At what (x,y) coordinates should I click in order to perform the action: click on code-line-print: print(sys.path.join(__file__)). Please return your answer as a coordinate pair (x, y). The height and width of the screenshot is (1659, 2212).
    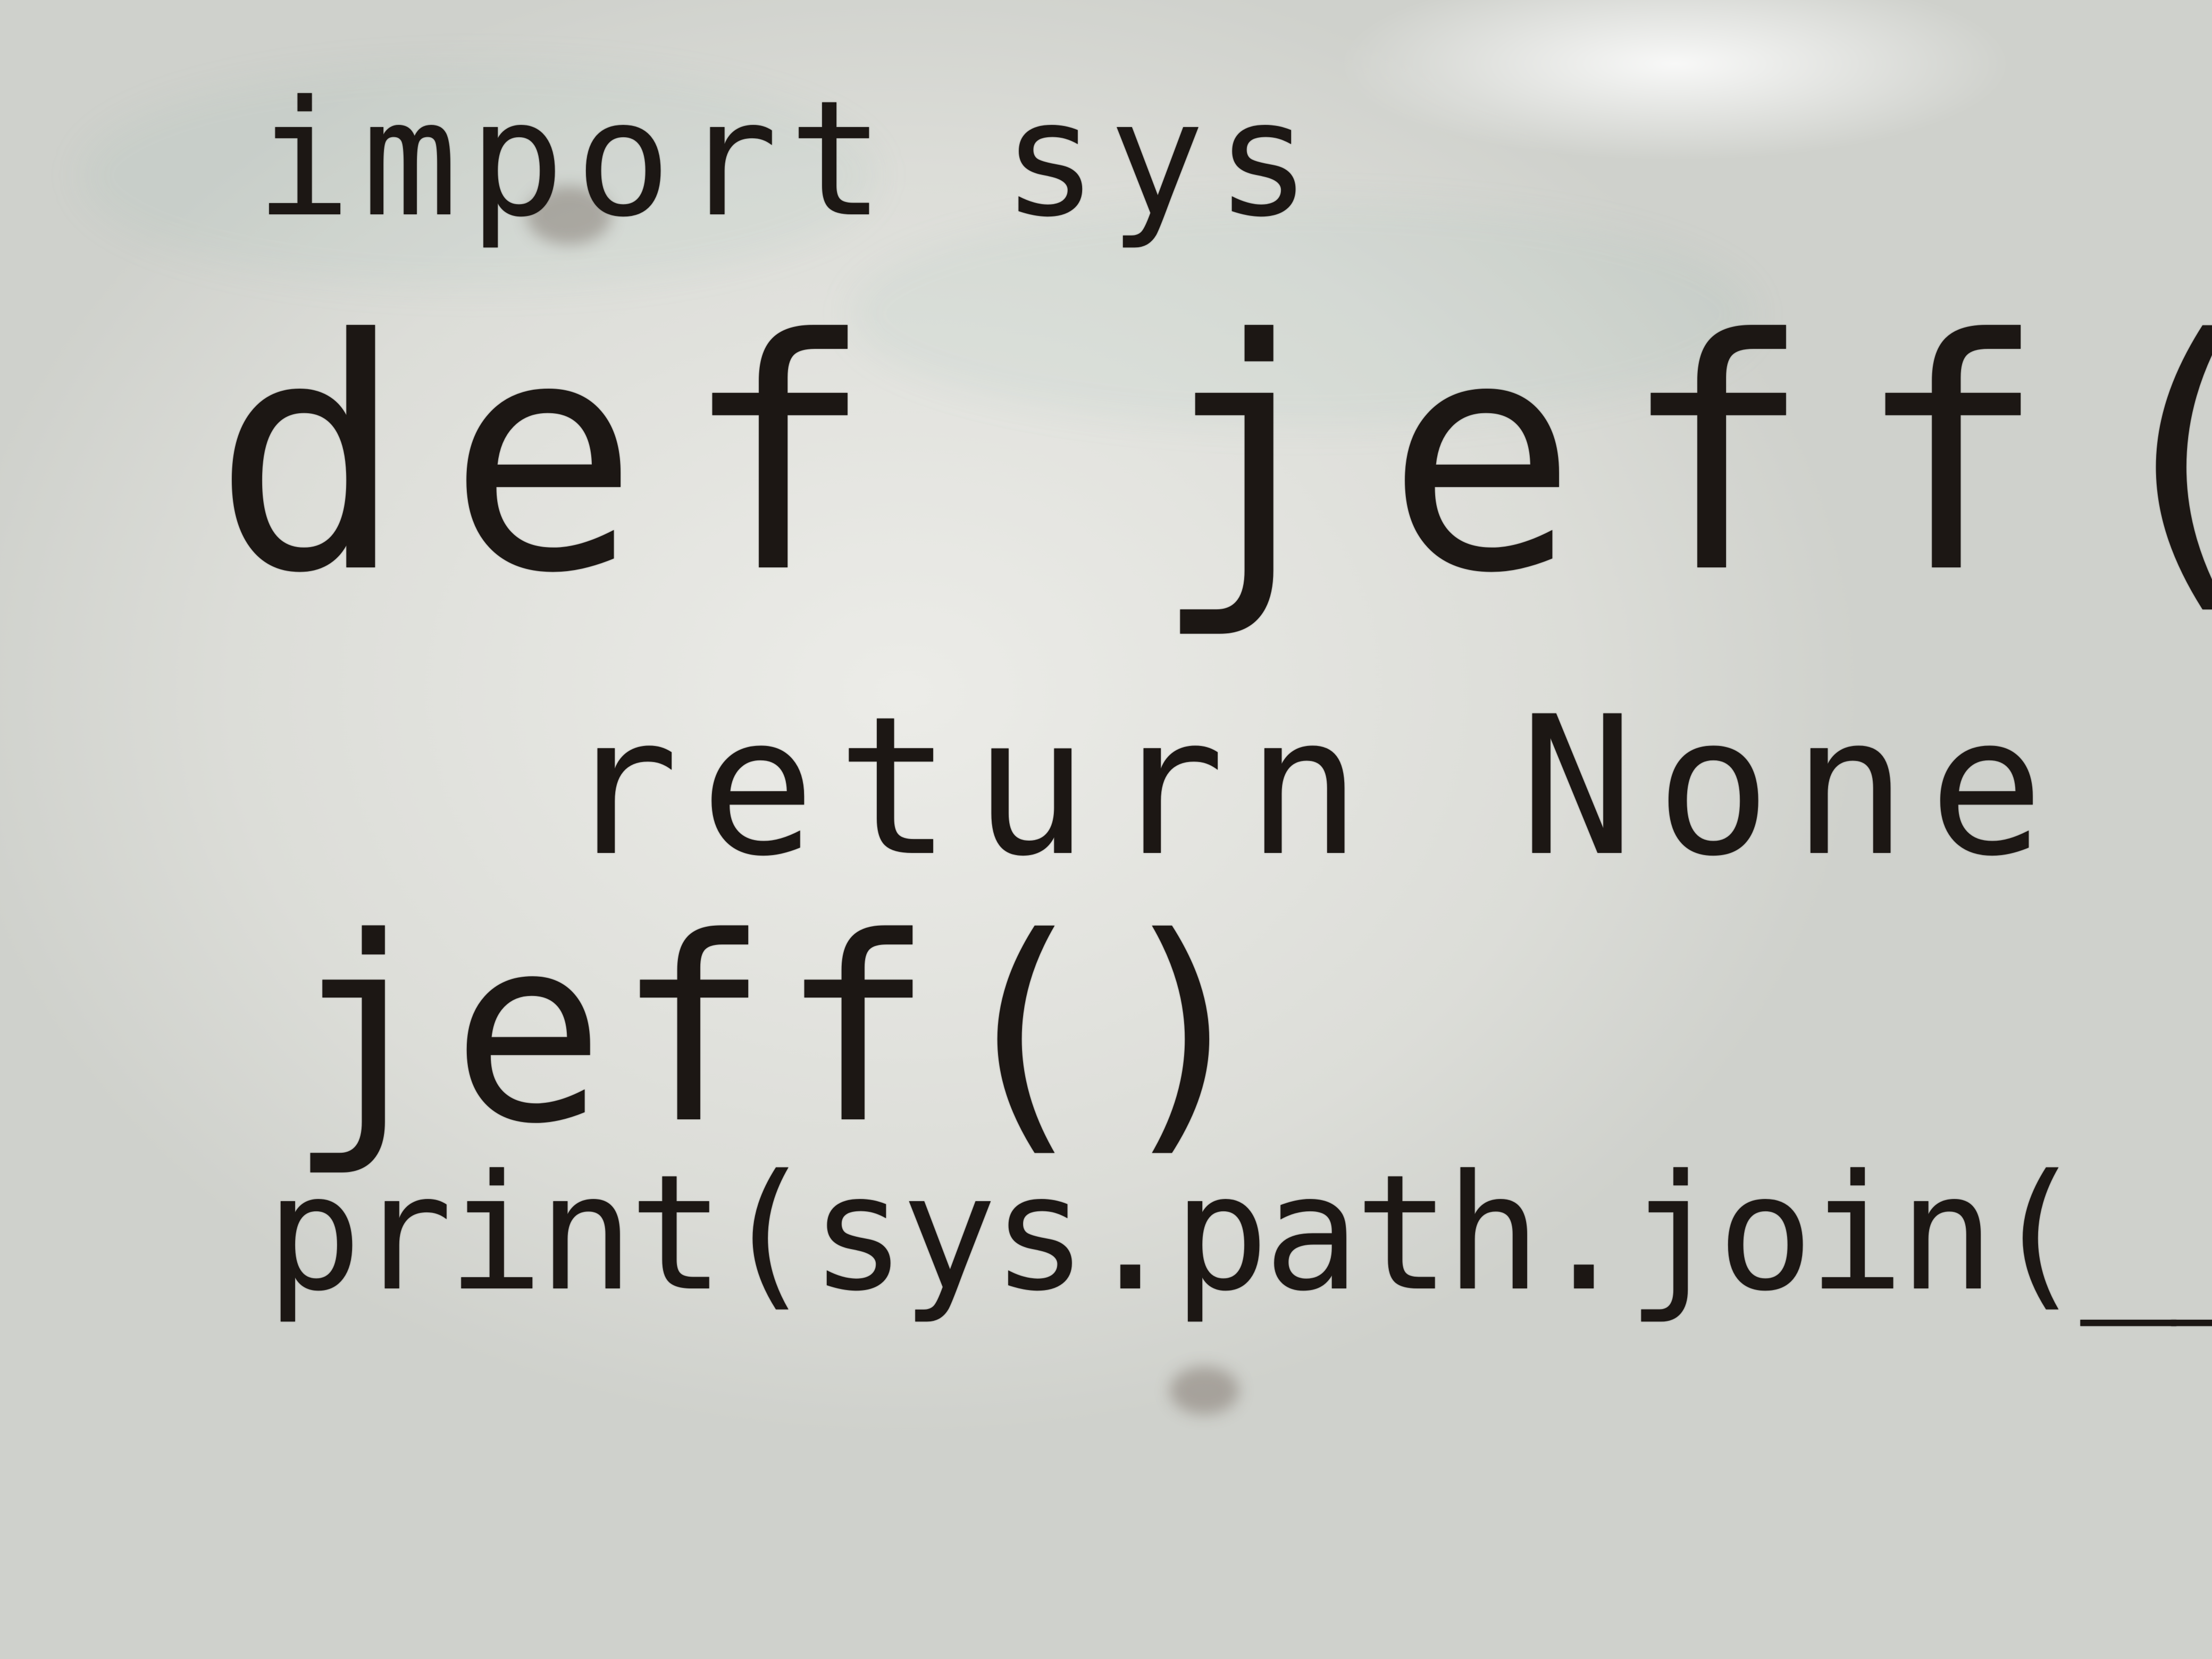
    Looking at the image, I should click on (1239, 1233).